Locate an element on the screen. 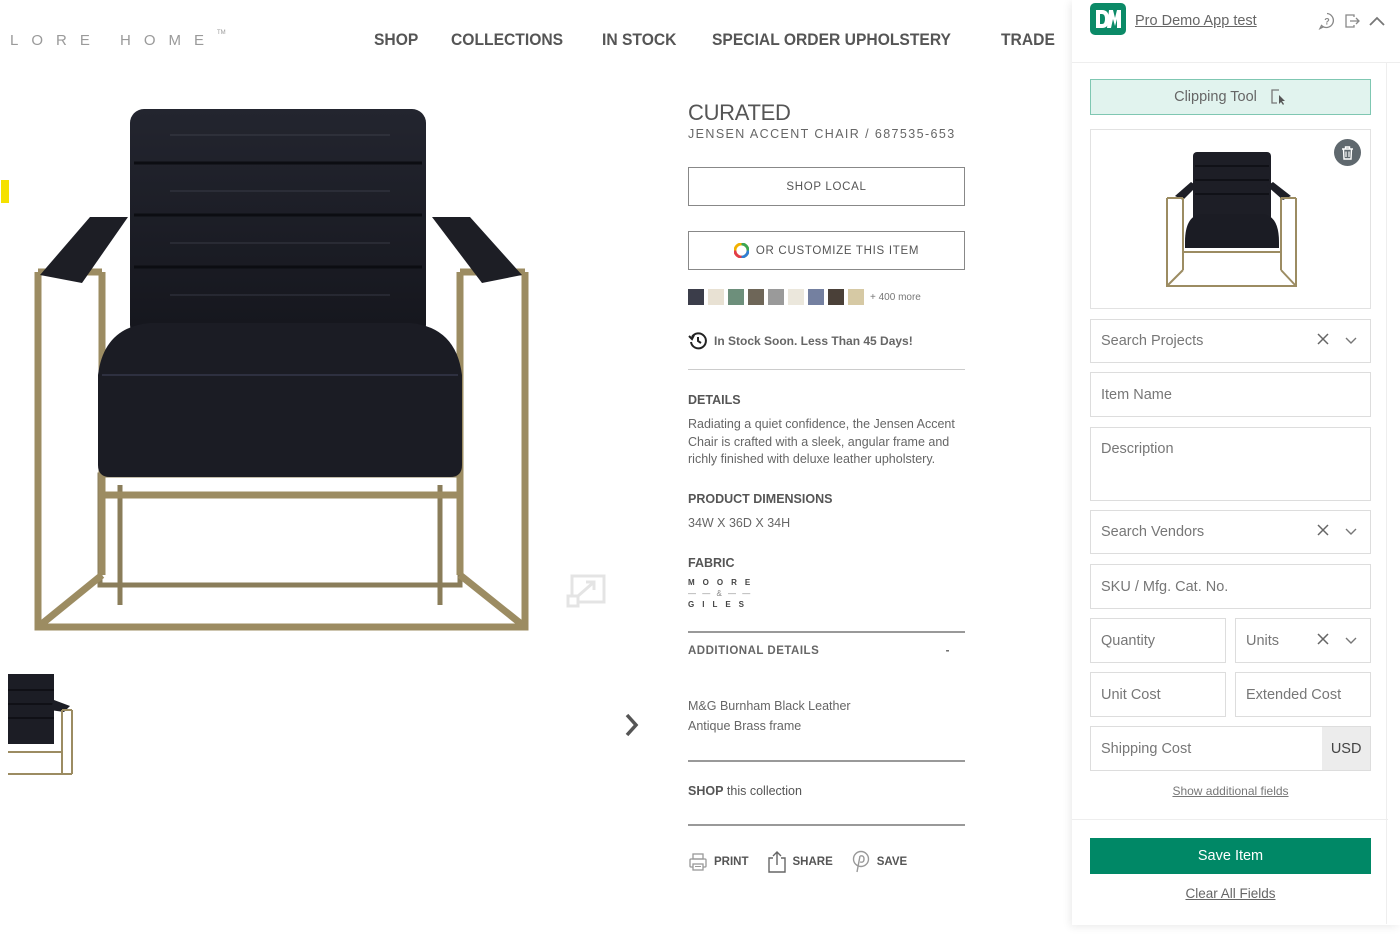  nav-collections: COLLECTIONS is located at coordinates (507, 40).